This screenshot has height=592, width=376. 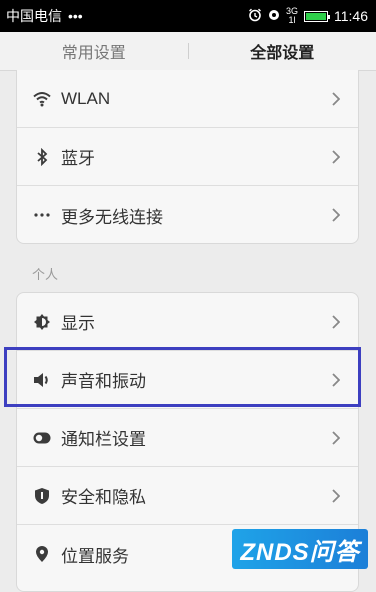 I want to click on alarm-icon, so click(x=255, y=16).